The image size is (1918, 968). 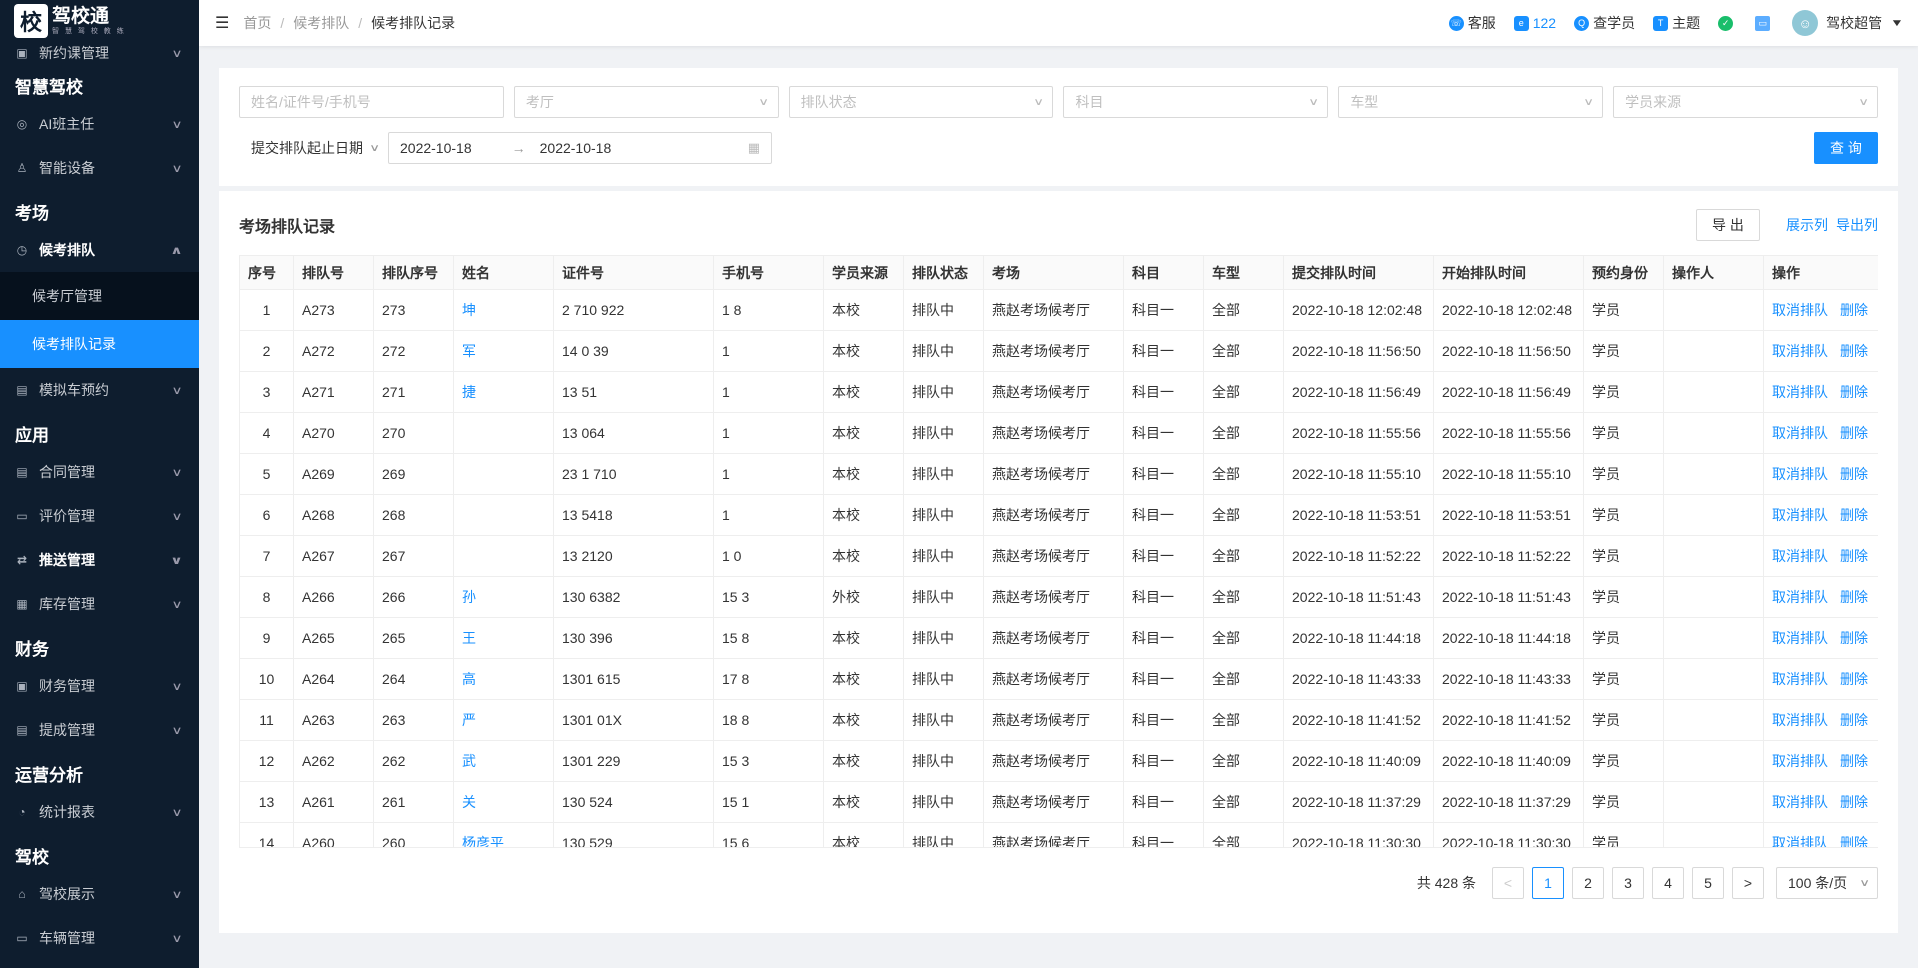 What do you see at coordinates (333, 761) in the screenshot?
I see `cell-queue-no: A262` at bounding box center [333, 761].